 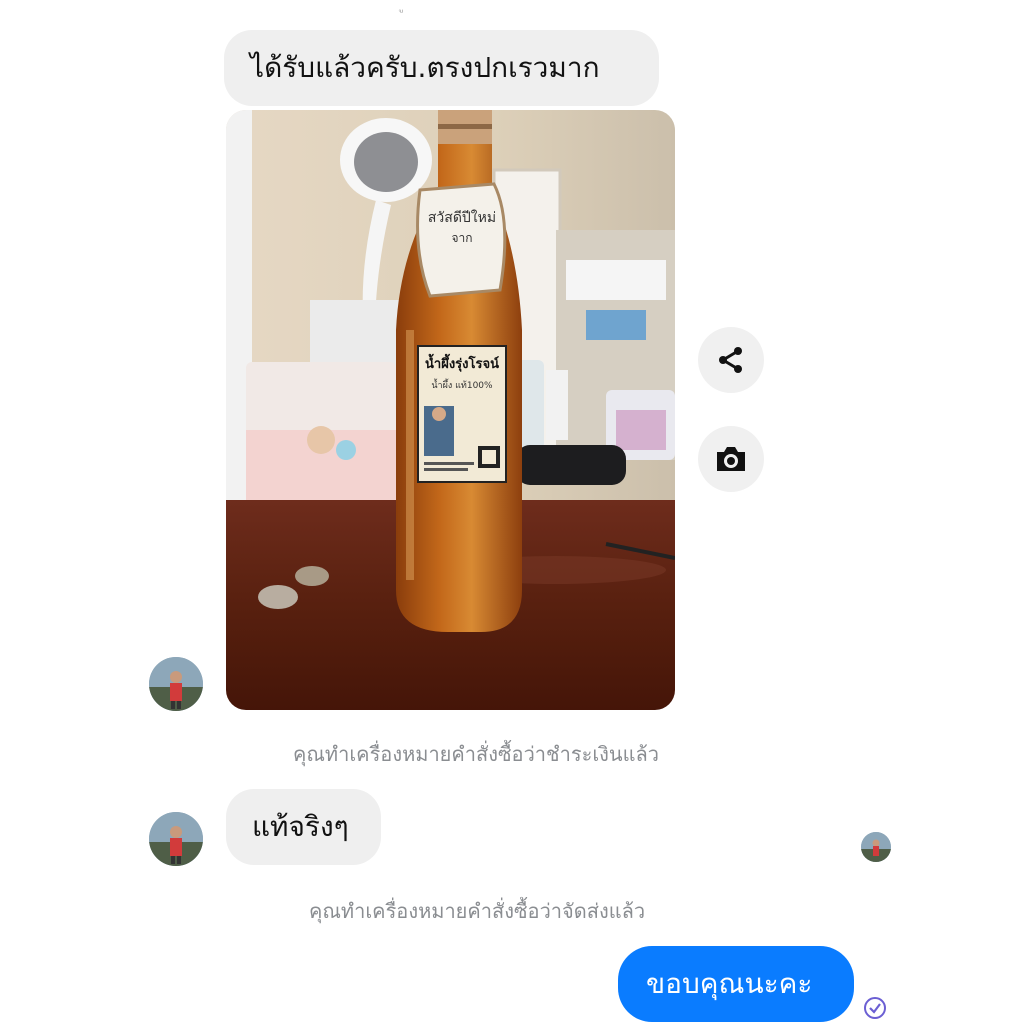 I want to click on seen-avatar, so click(x=876, y=847).